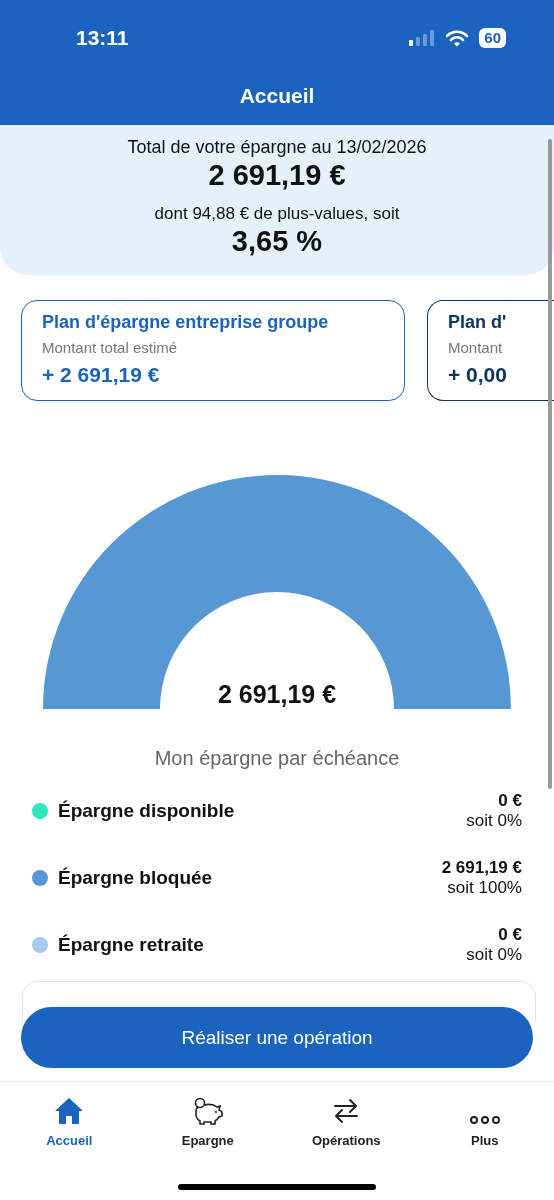 The image size is (554, 1200). What do you see at coordinates (422, 38) in the screenshot?
I see `signal-icon` at bounding box center [422, 38].